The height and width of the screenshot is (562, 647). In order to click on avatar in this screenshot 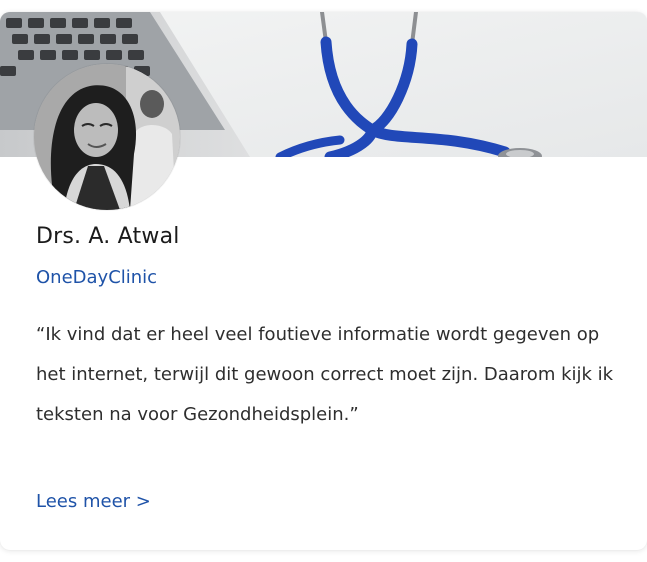, I will do `click(107, 137)`.